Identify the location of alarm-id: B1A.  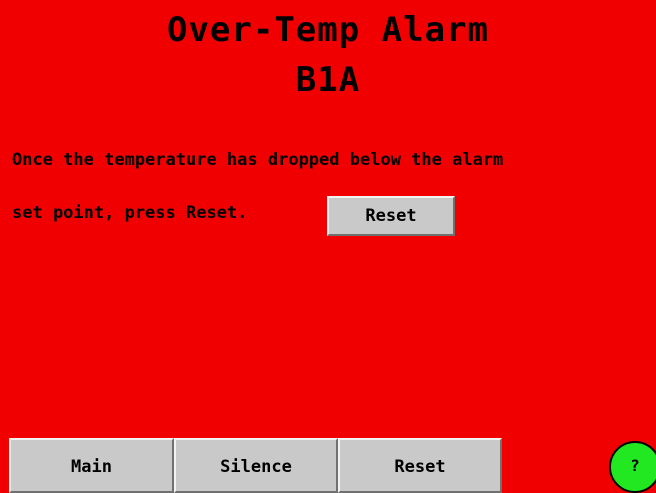
(328, 80).